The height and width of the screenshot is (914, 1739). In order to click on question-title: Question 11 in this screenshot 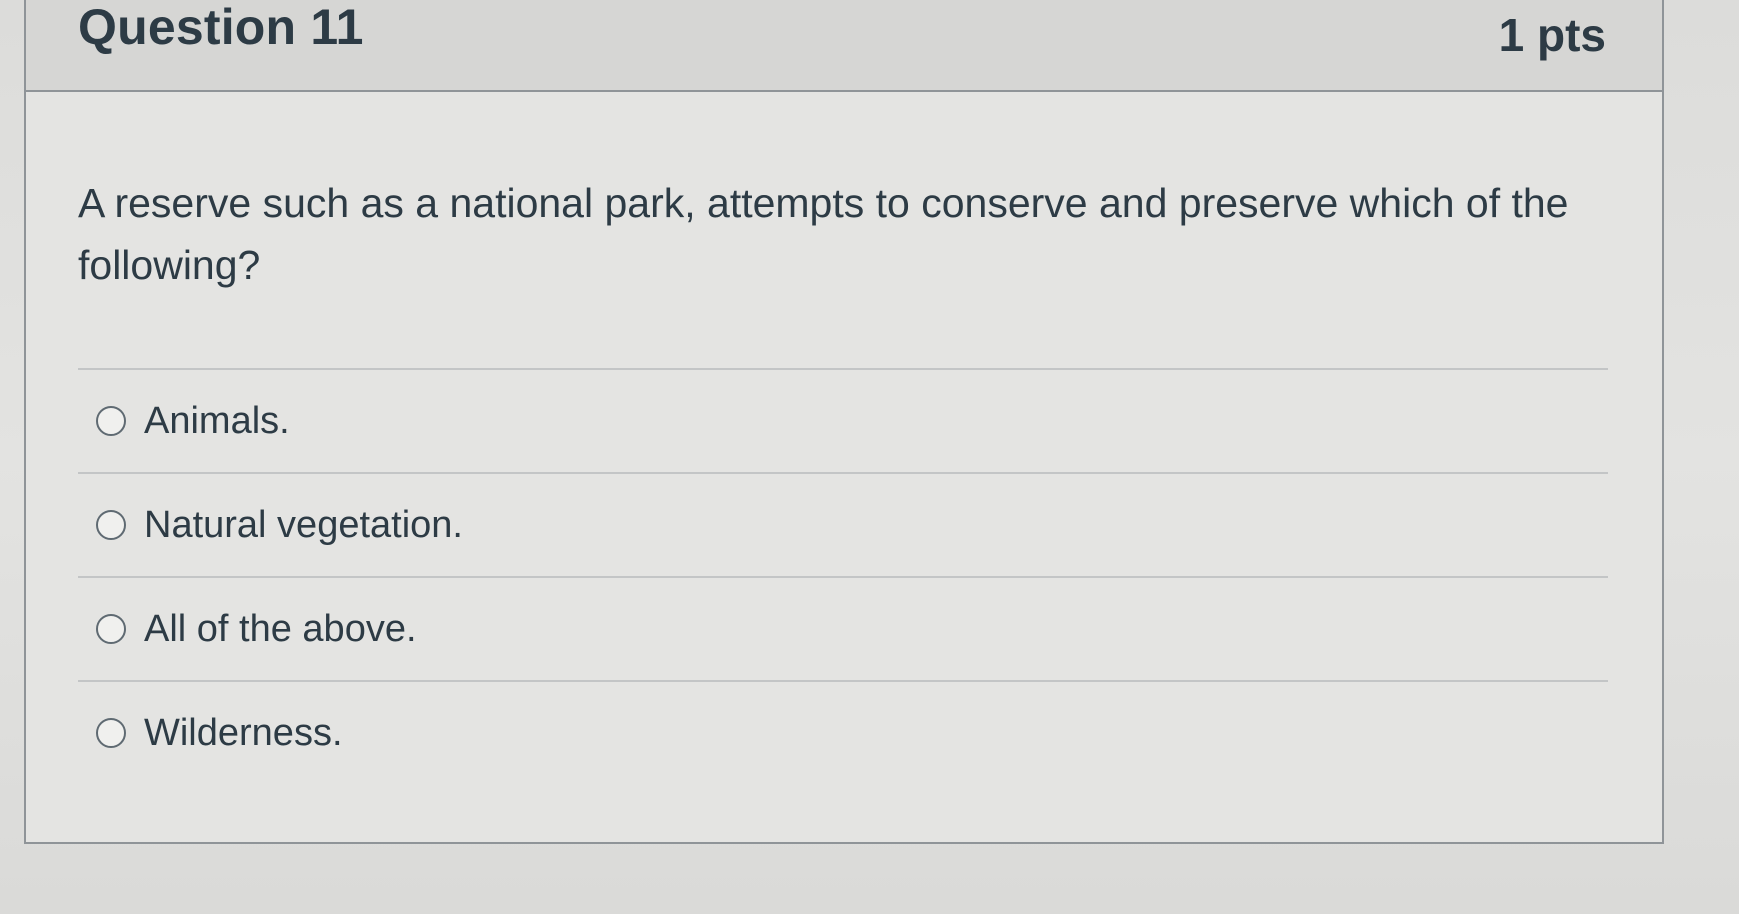, I will do `click(221, 27)`.